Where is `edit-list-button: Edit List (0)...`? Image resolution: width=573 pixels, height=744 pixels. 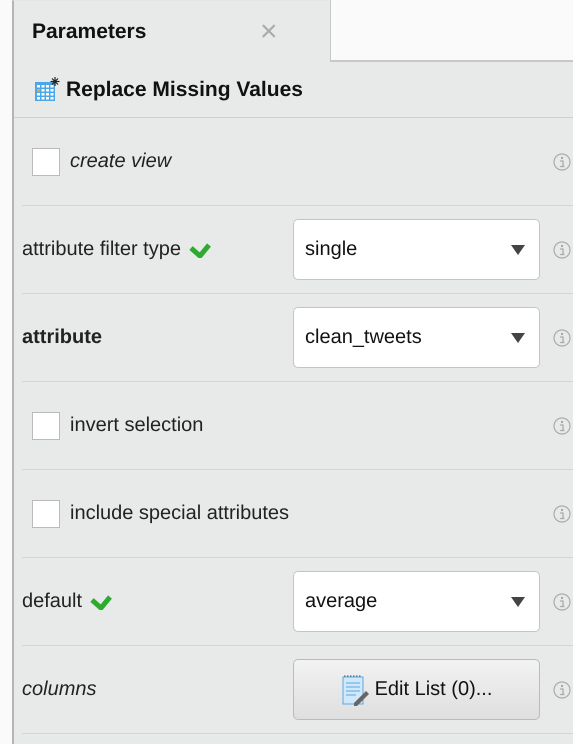
edit-list-button: Edit List (0)... is located at coordinates (416, 689).